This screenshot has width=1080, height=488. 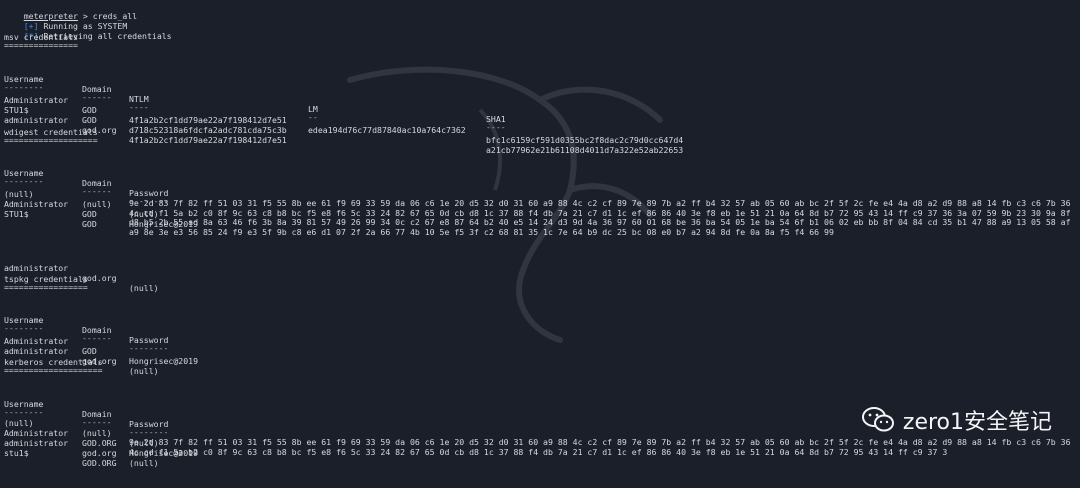 What do you see at coordinates (877, 419) in the screenshot?
I see `wechat-icon` at bounding box center [877, 419].